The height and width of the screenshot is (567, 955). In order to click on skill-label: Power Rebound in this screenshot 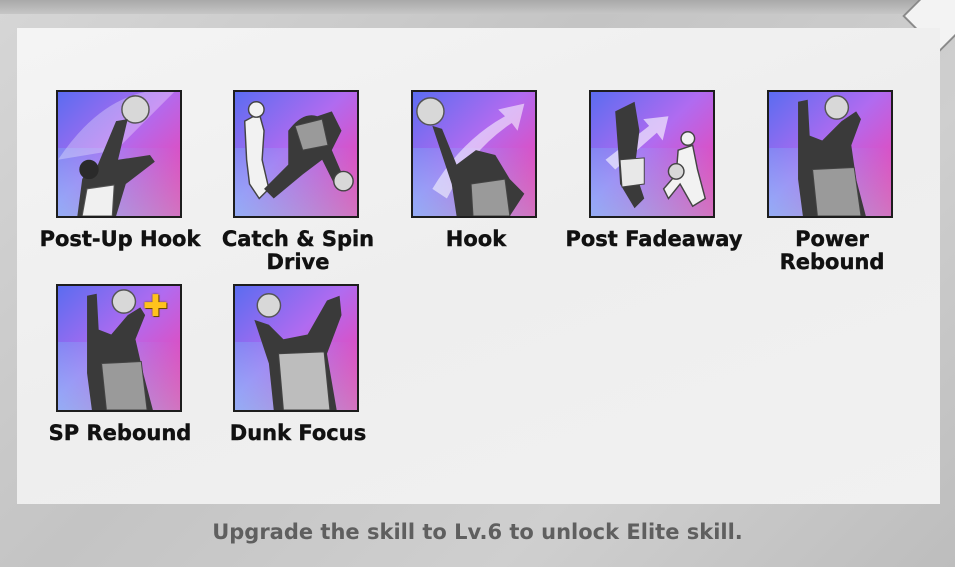, I will do `click(832, 250)`.